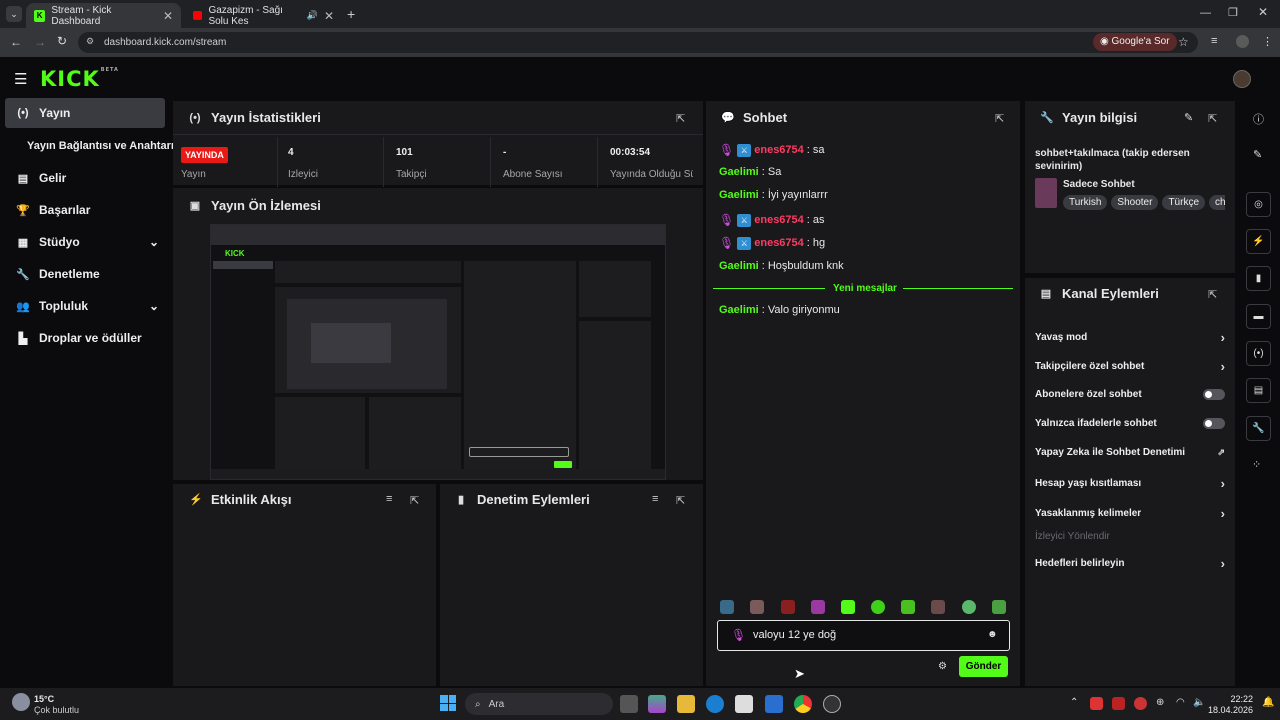 Image resolution: width=1280 pixels, height=720 pixels. What do you see at coordinates (1214, 394) in the screenshot?
I see `subscribers-only-toggle` at bounding box center [1214, 394].